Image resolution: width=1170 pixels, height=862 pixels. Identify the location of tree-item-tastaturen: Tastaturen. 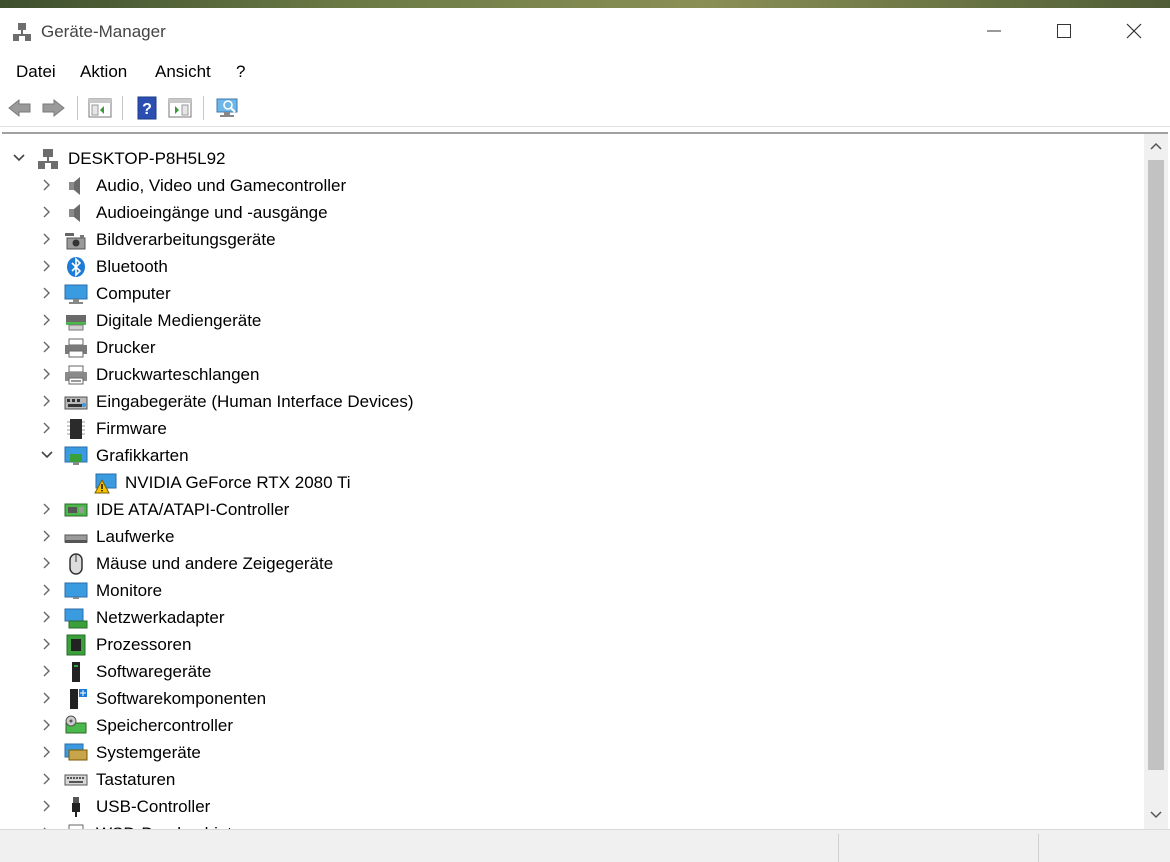
(570, 779).